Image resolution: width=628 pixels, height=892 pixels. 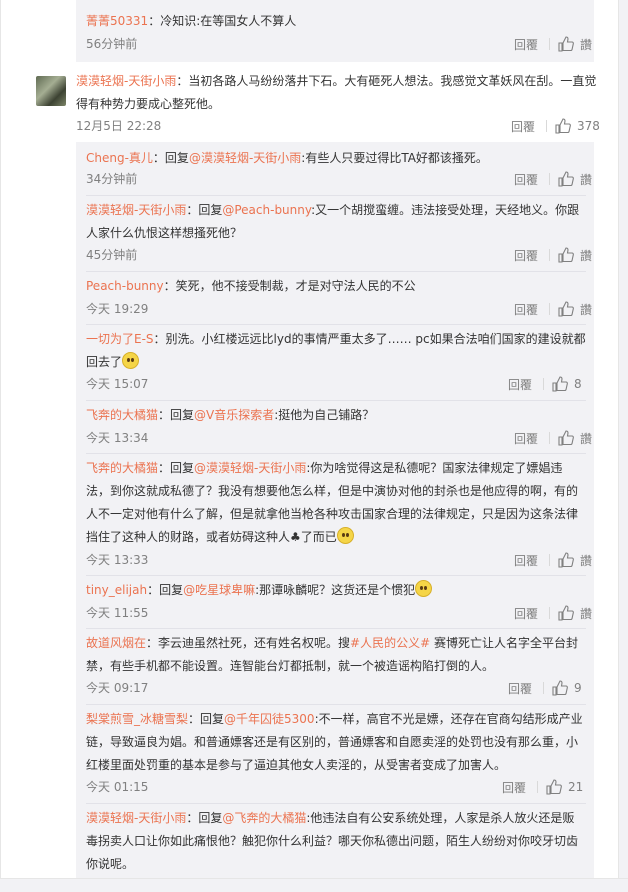 I want to click on reply-actions: 回覆 21, so click(x=537, y=787).